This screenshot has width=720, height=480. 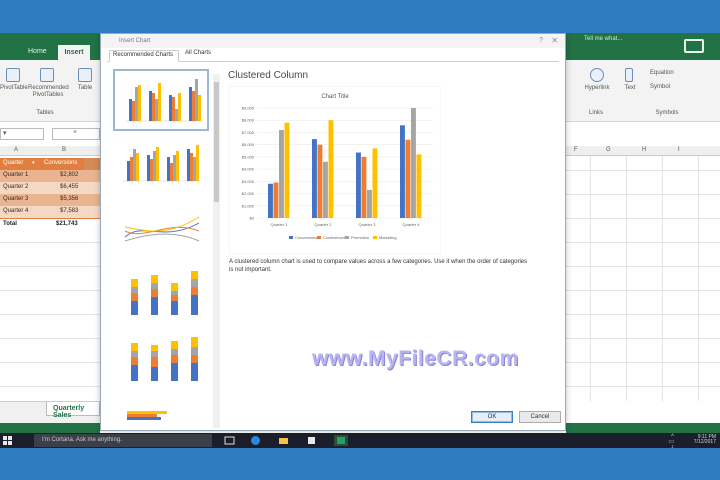 I want to click on pivottable-icon, so click(x=13, y=75).